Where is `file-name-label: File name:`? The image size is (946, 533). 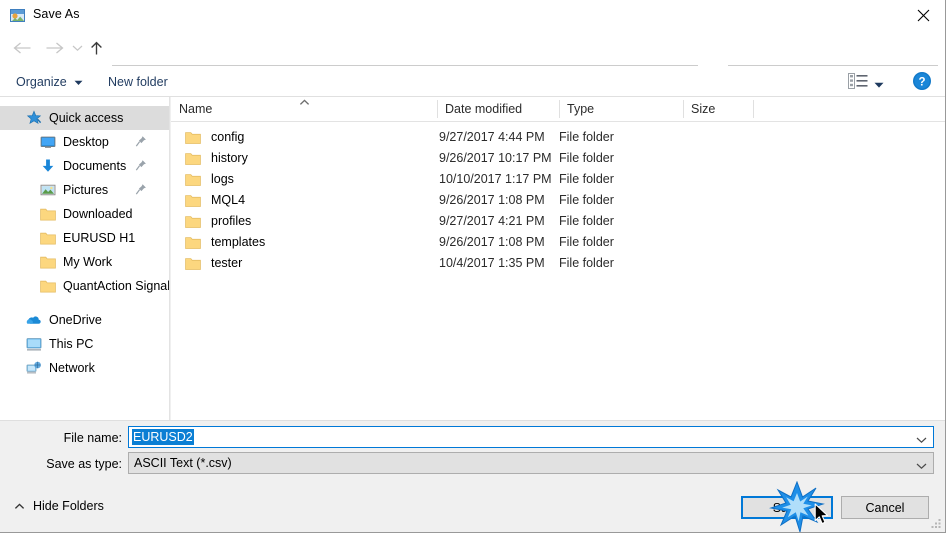 file-name-label: File name: is located at coordinates (92, 438).